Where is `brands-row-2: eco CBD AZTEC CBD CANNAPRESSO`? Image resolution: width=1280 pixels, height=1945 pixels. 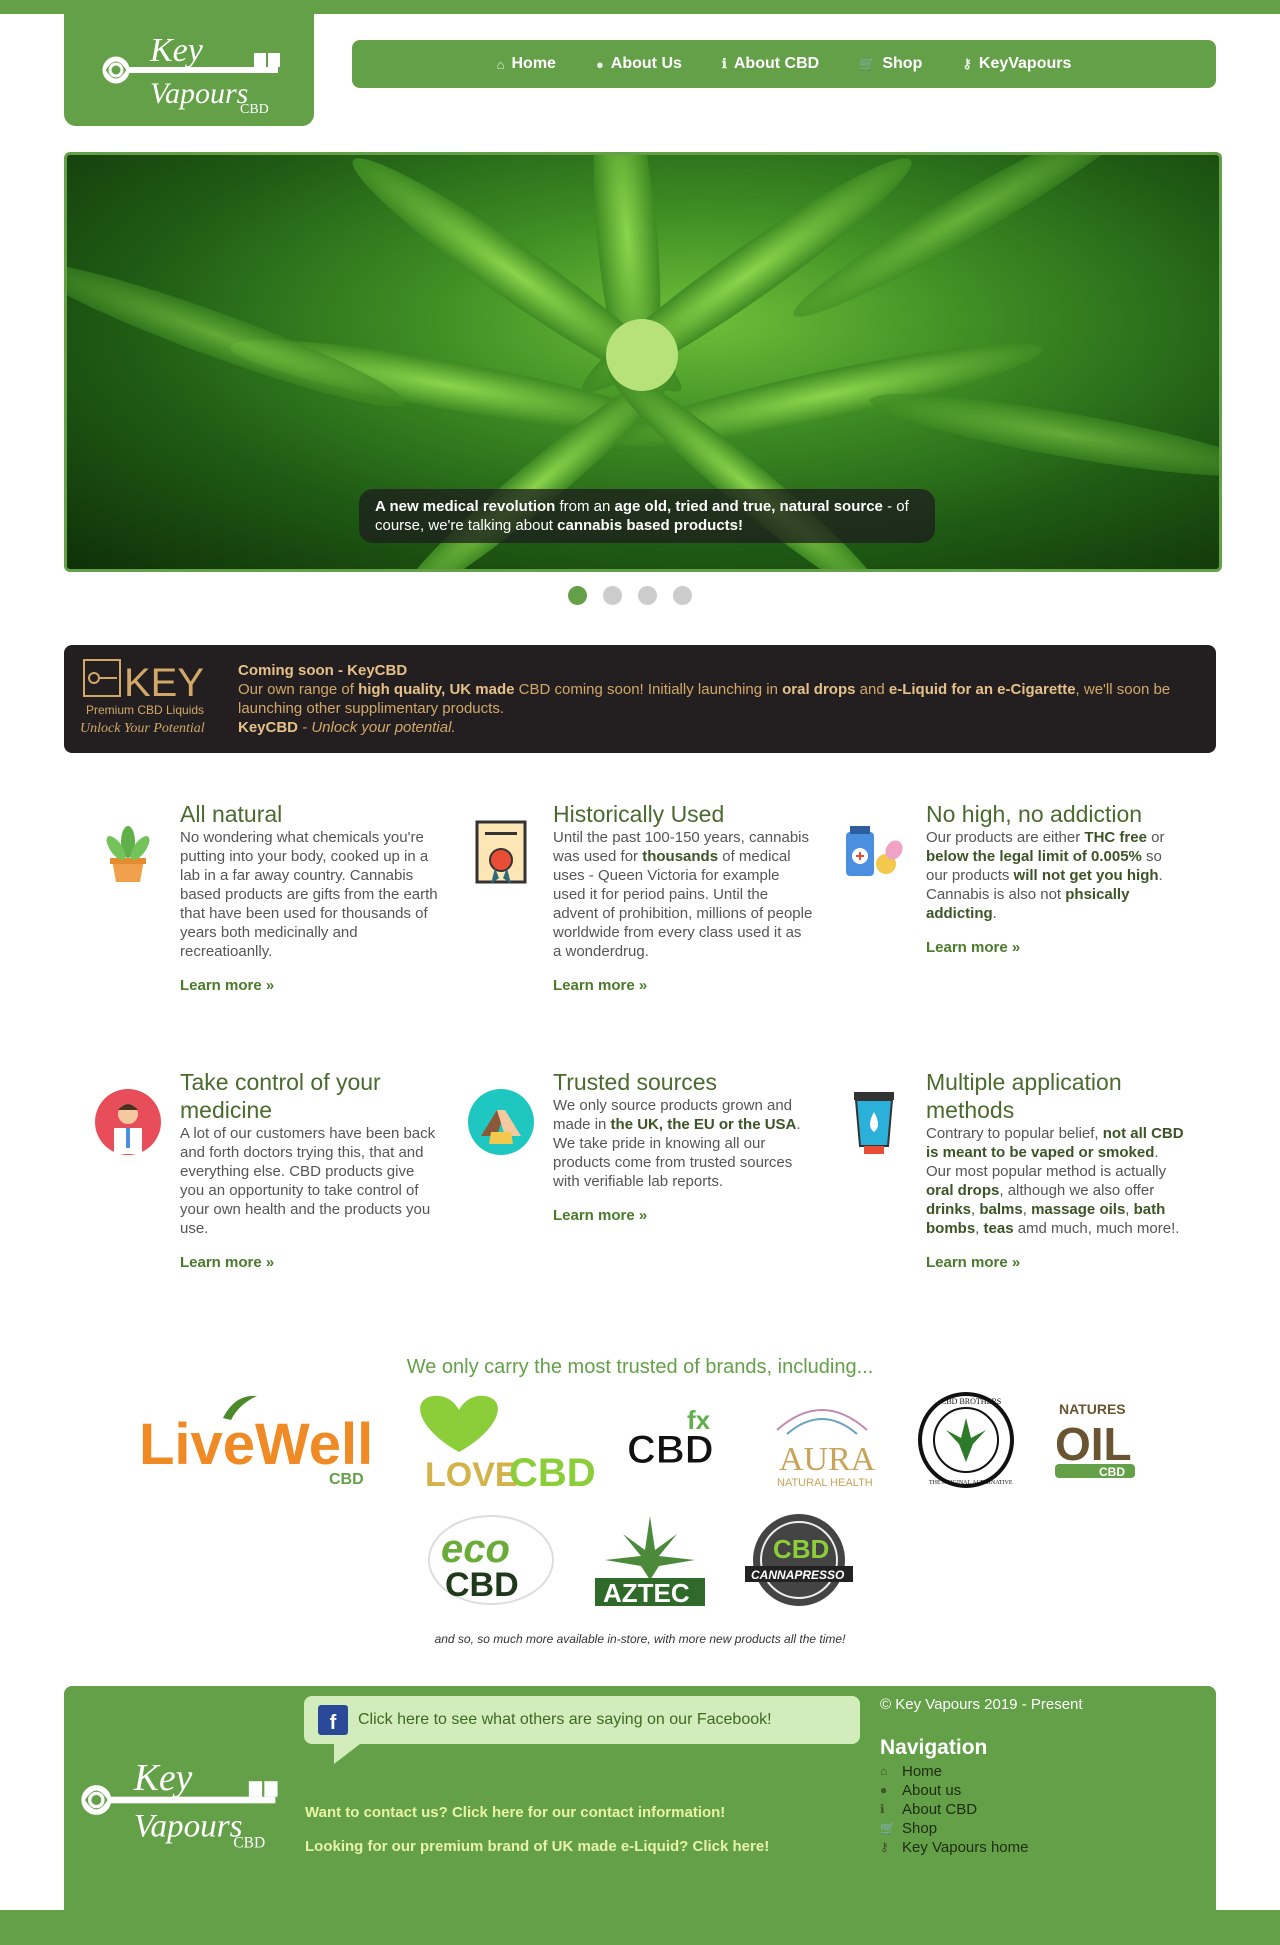 brands-row-2: eco CBD AZTEC CBD CANNAPRESSO is located at coordinates (640, 1560).